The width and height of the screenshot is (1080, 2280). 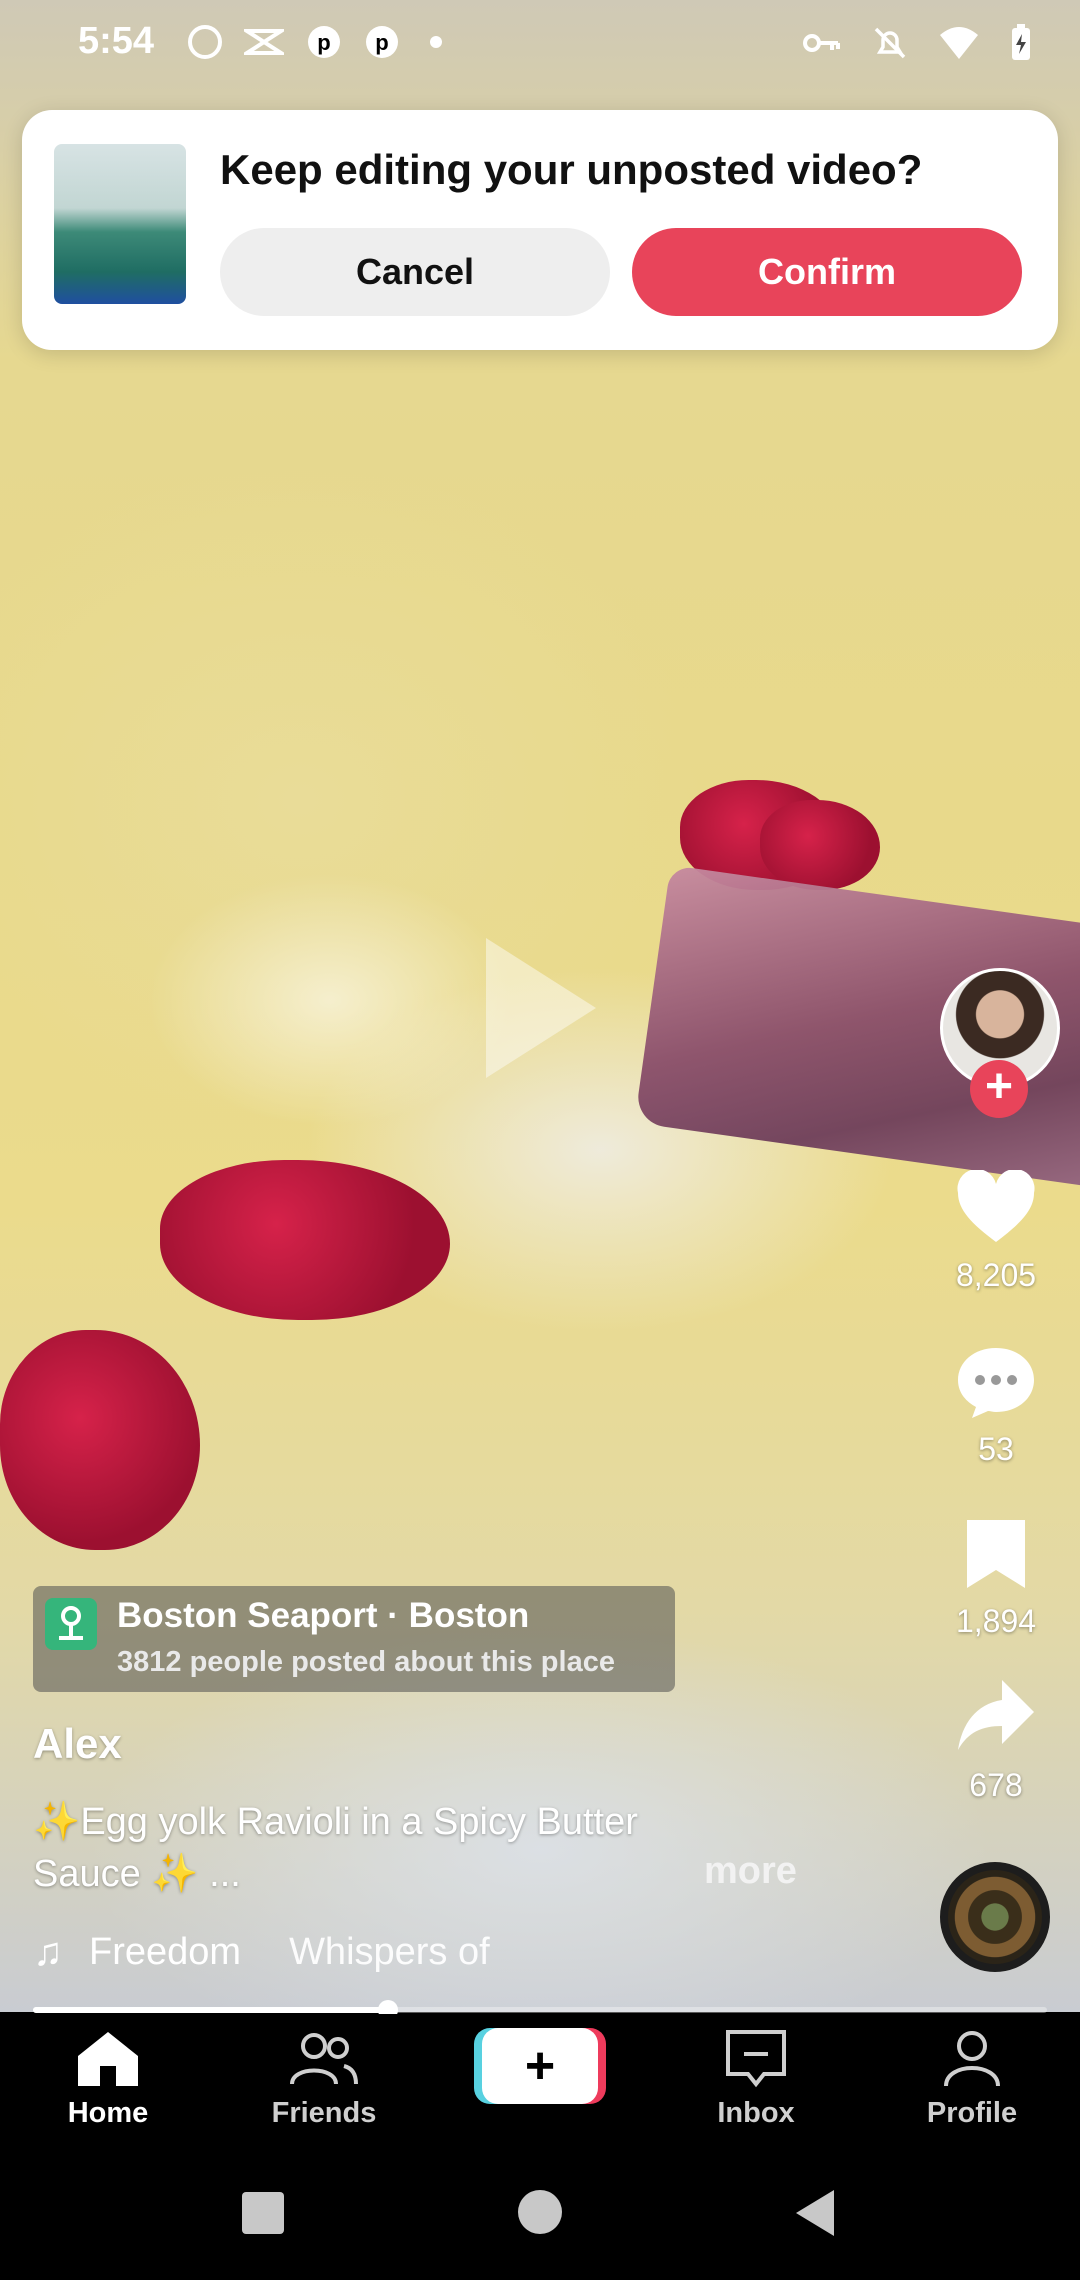 I want to click on like-count: 8,205, so click(x=996, y=1275).